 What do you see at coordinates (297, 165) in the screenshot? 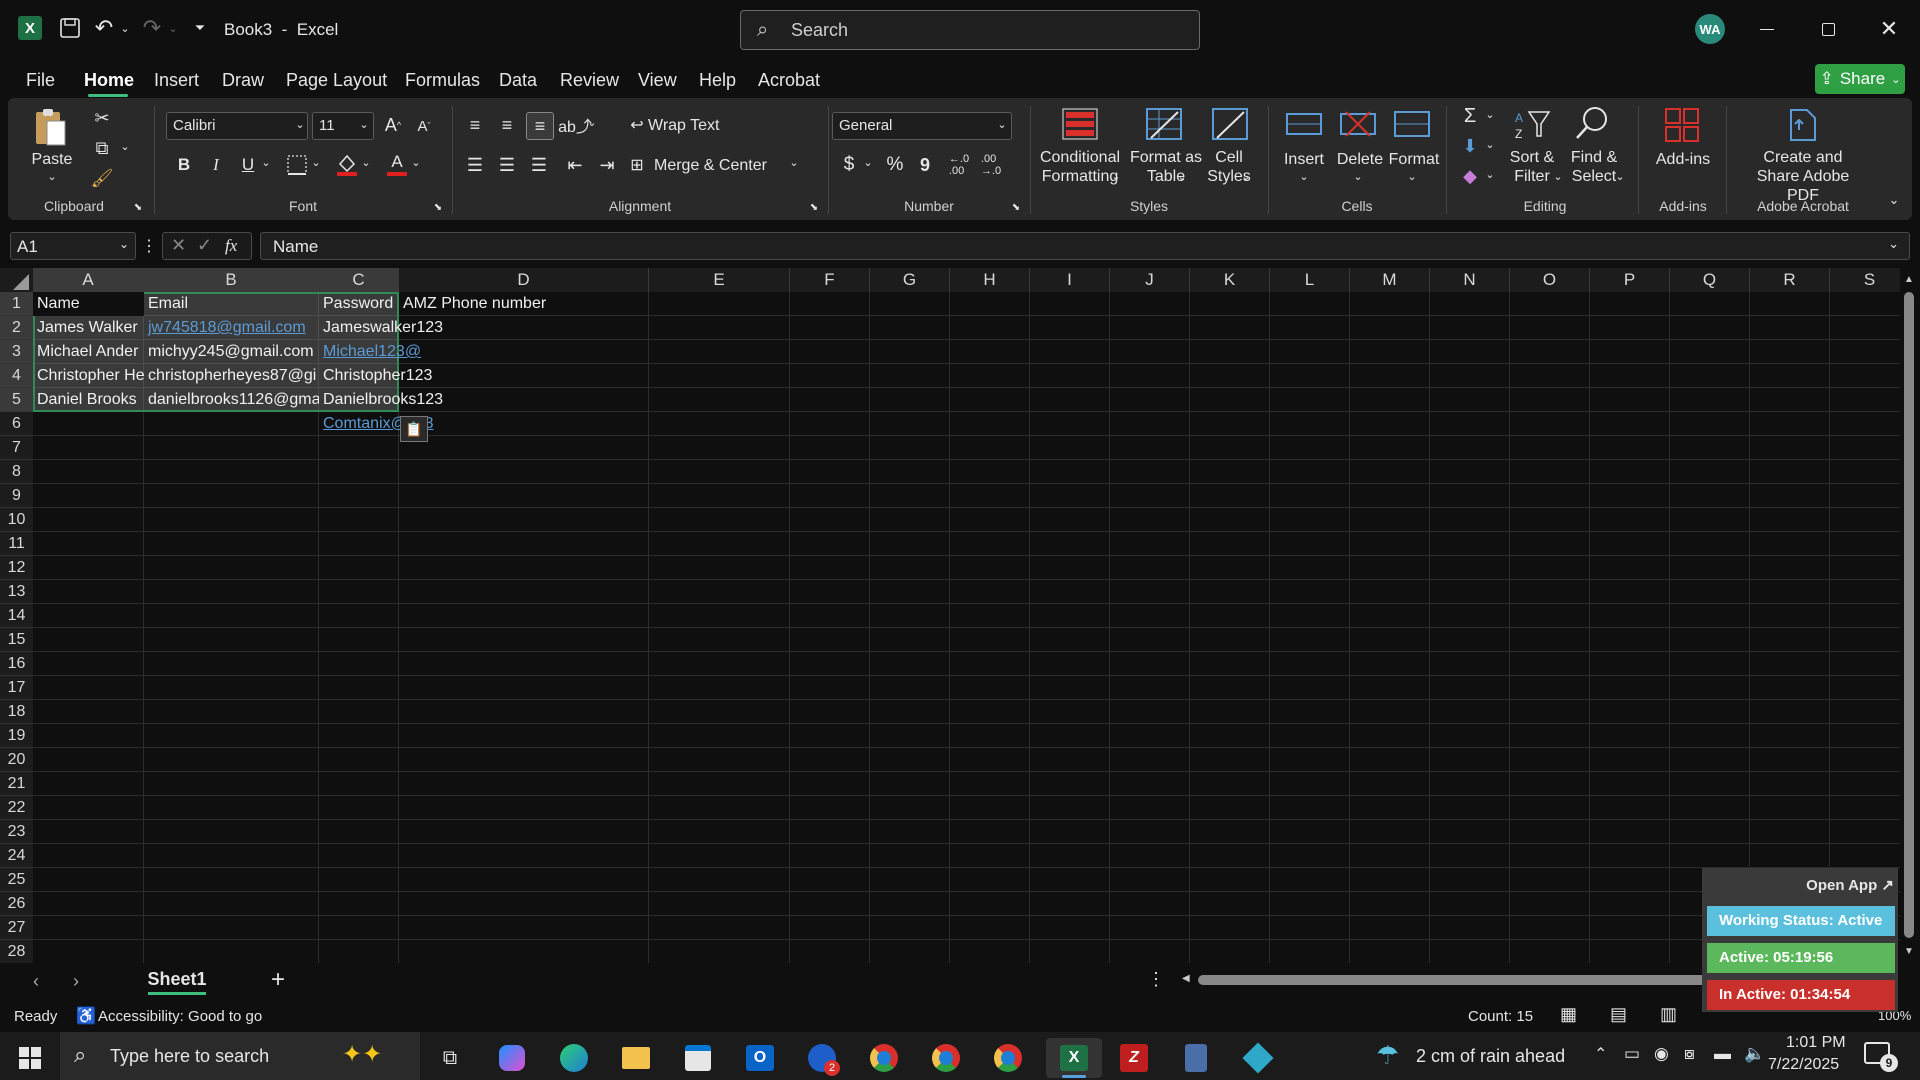
I see `borders-icon` at bounding box center [297, 165].